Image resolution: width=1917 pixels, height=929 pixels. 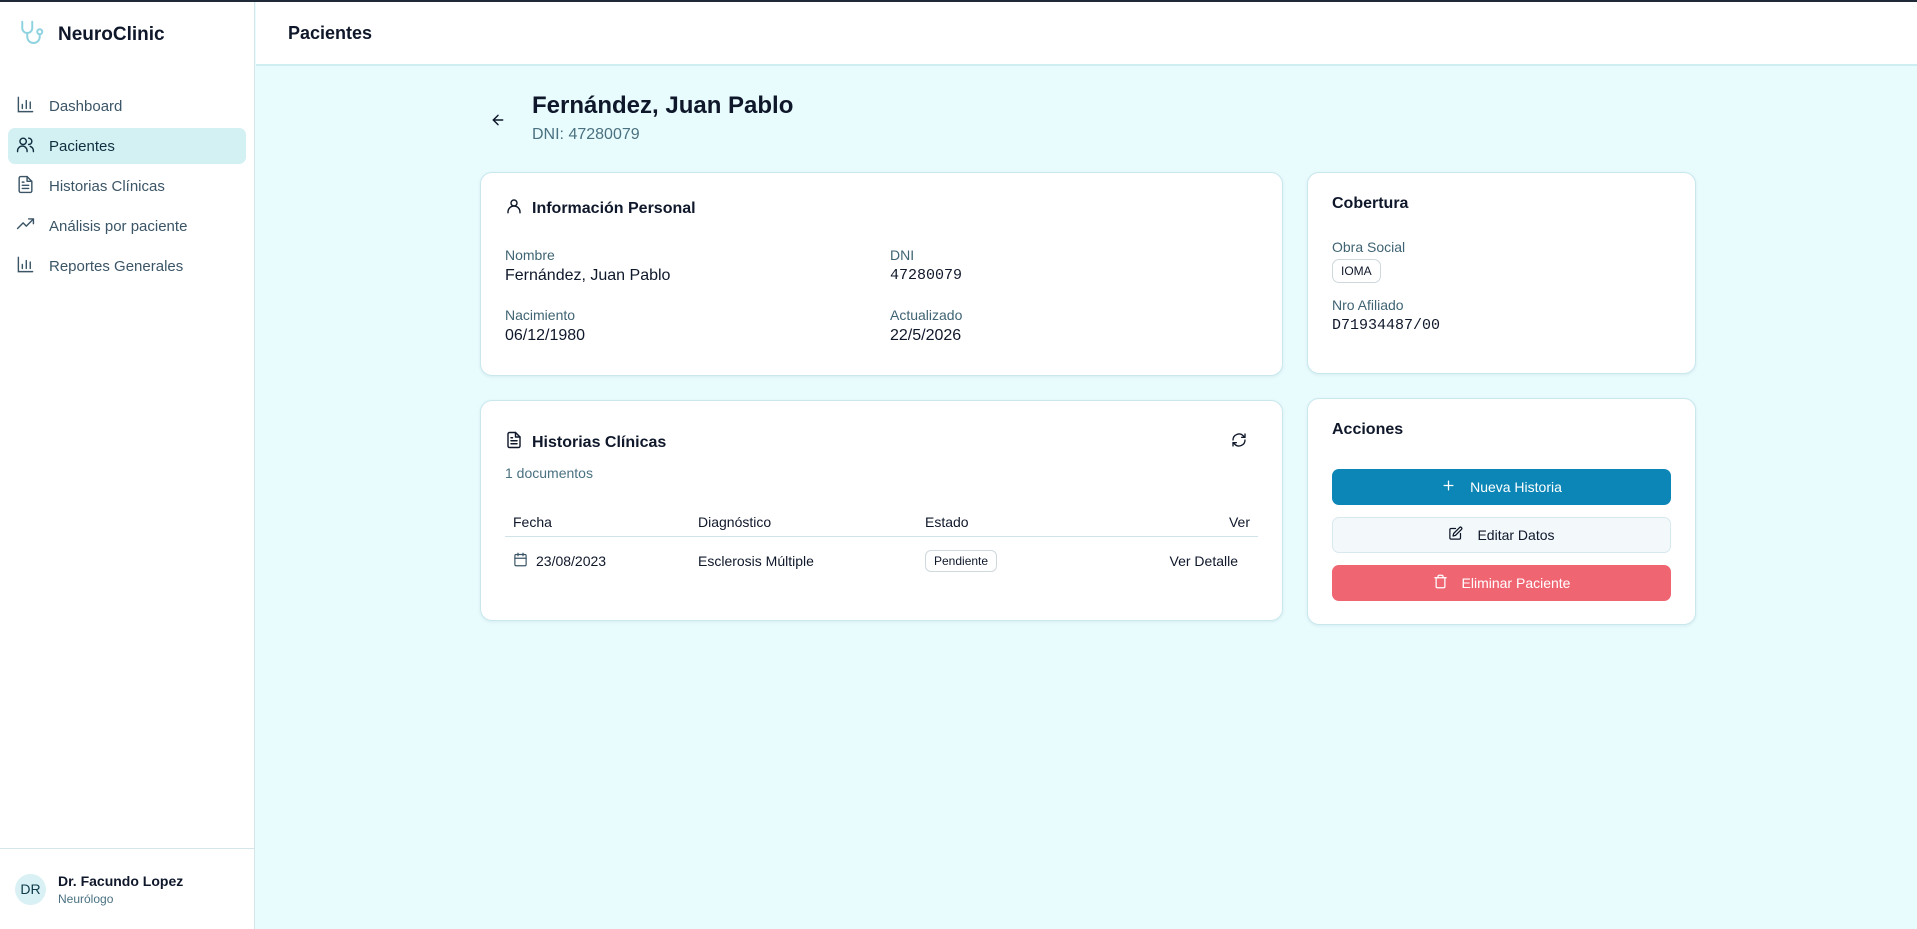 What do you see at coordinates (82, 146) in the screenshot?
I see `sidebar-item-label: Pacientes` at bounding box center [82, 146].